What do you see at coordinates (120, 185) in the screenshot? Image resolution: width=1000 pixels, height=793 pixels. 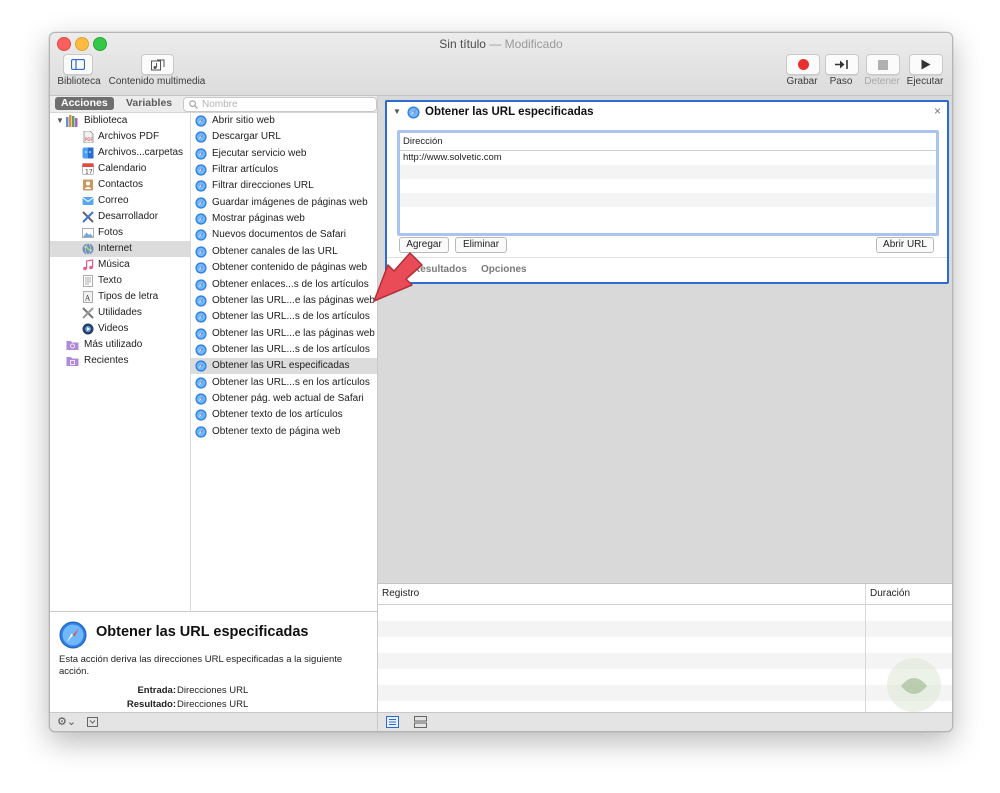 I see `category-item: Contactos` at bounding box center [120, 185].